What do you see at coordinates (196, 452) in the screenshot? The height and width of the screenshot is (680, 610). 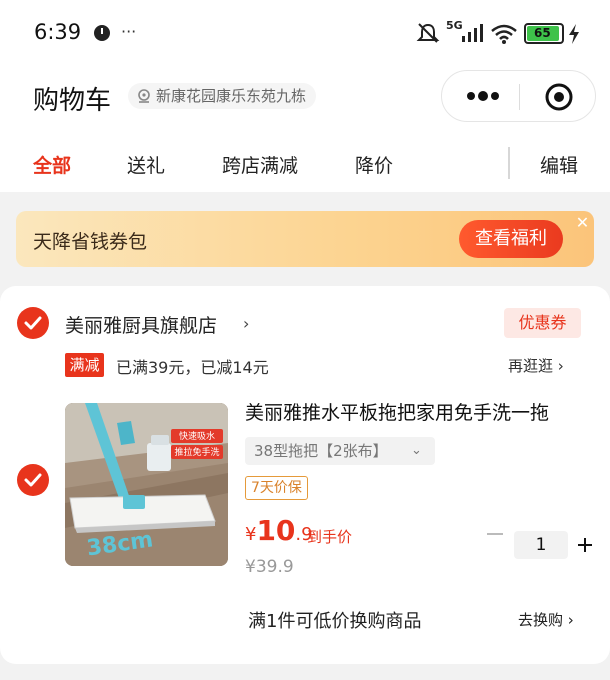 I see `image-label-push-pull: 推拉免手洗` at bounding box center [196, 452].